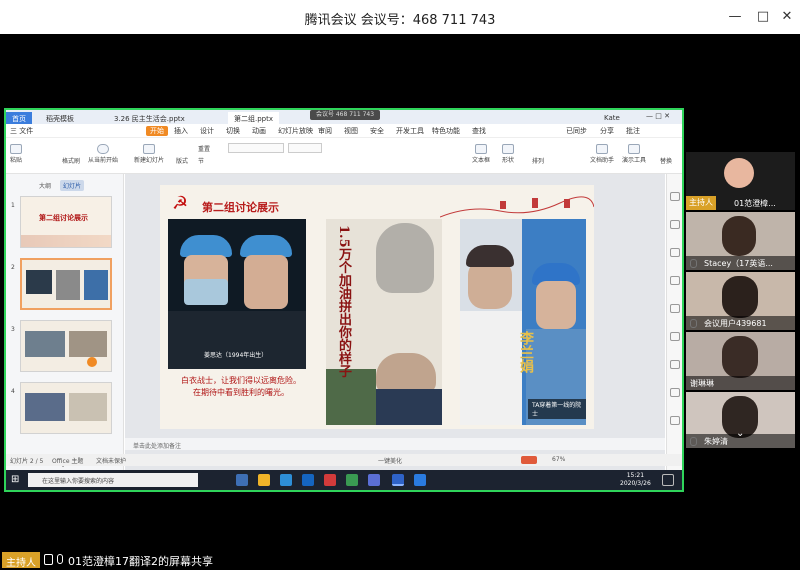 The width and height of the screenshot is (800, 570). I want to click on maximize-icon: □, so click(763, 17).